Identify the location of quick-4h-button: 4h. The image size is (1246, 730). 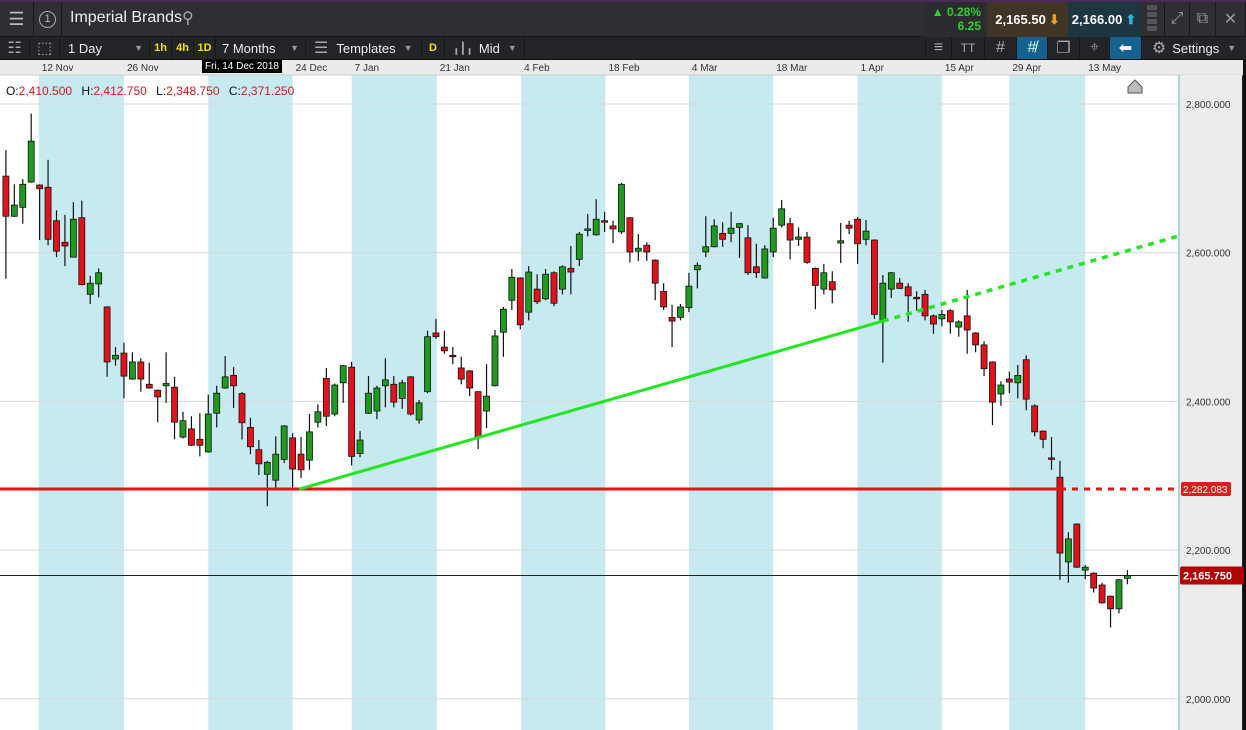
(183, 48).